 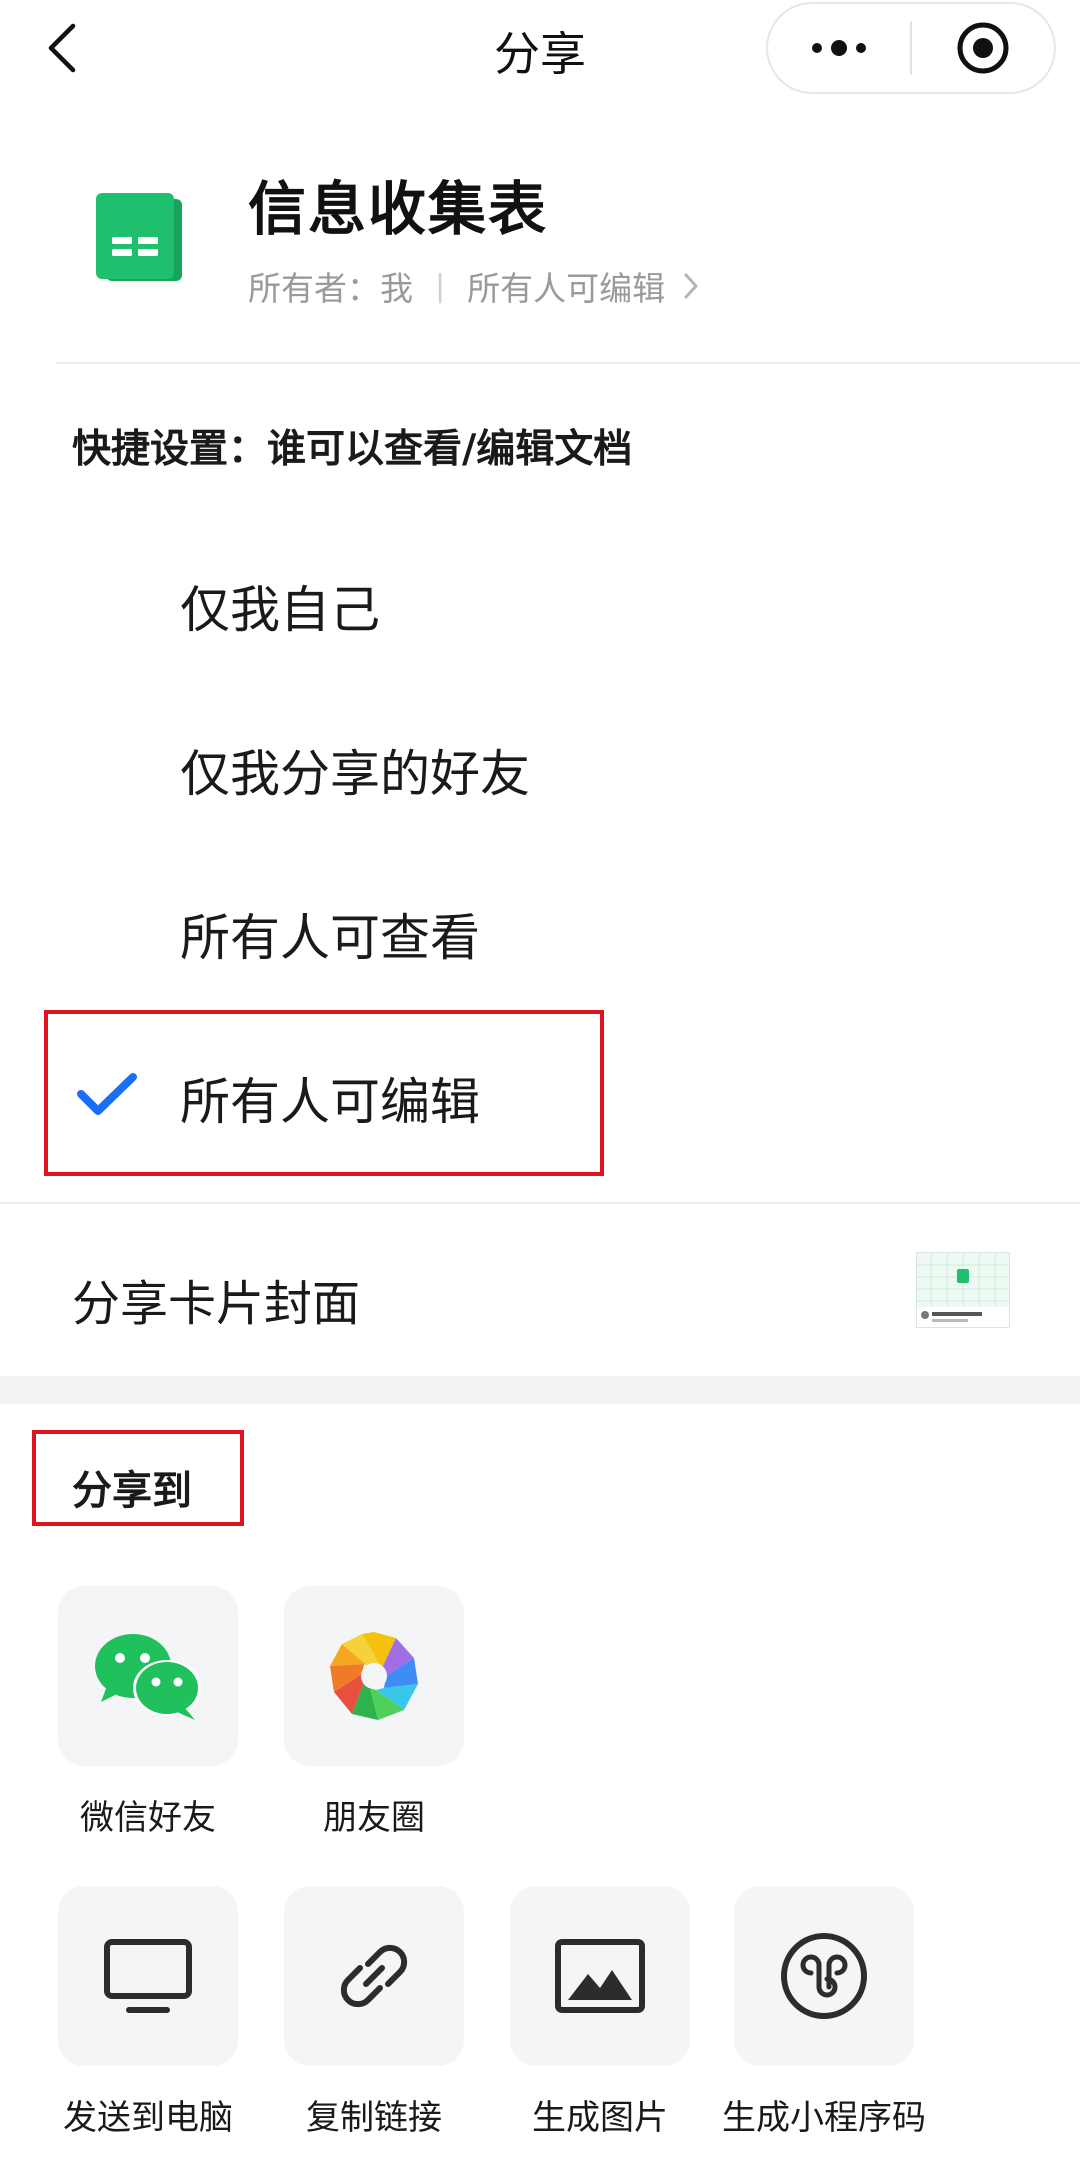 I want to click on copy-link: 复制链接, so click(x=374, y=2012).